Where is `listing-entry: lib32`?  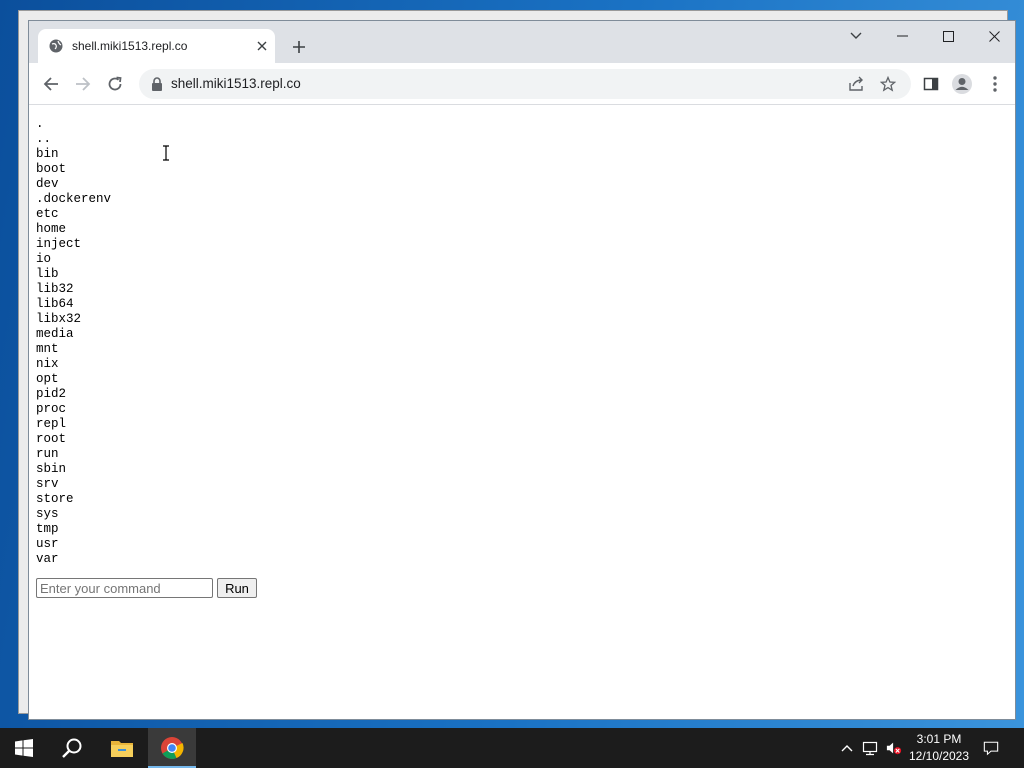
listing-entry: lib32 is located at coordinates (55, 289).